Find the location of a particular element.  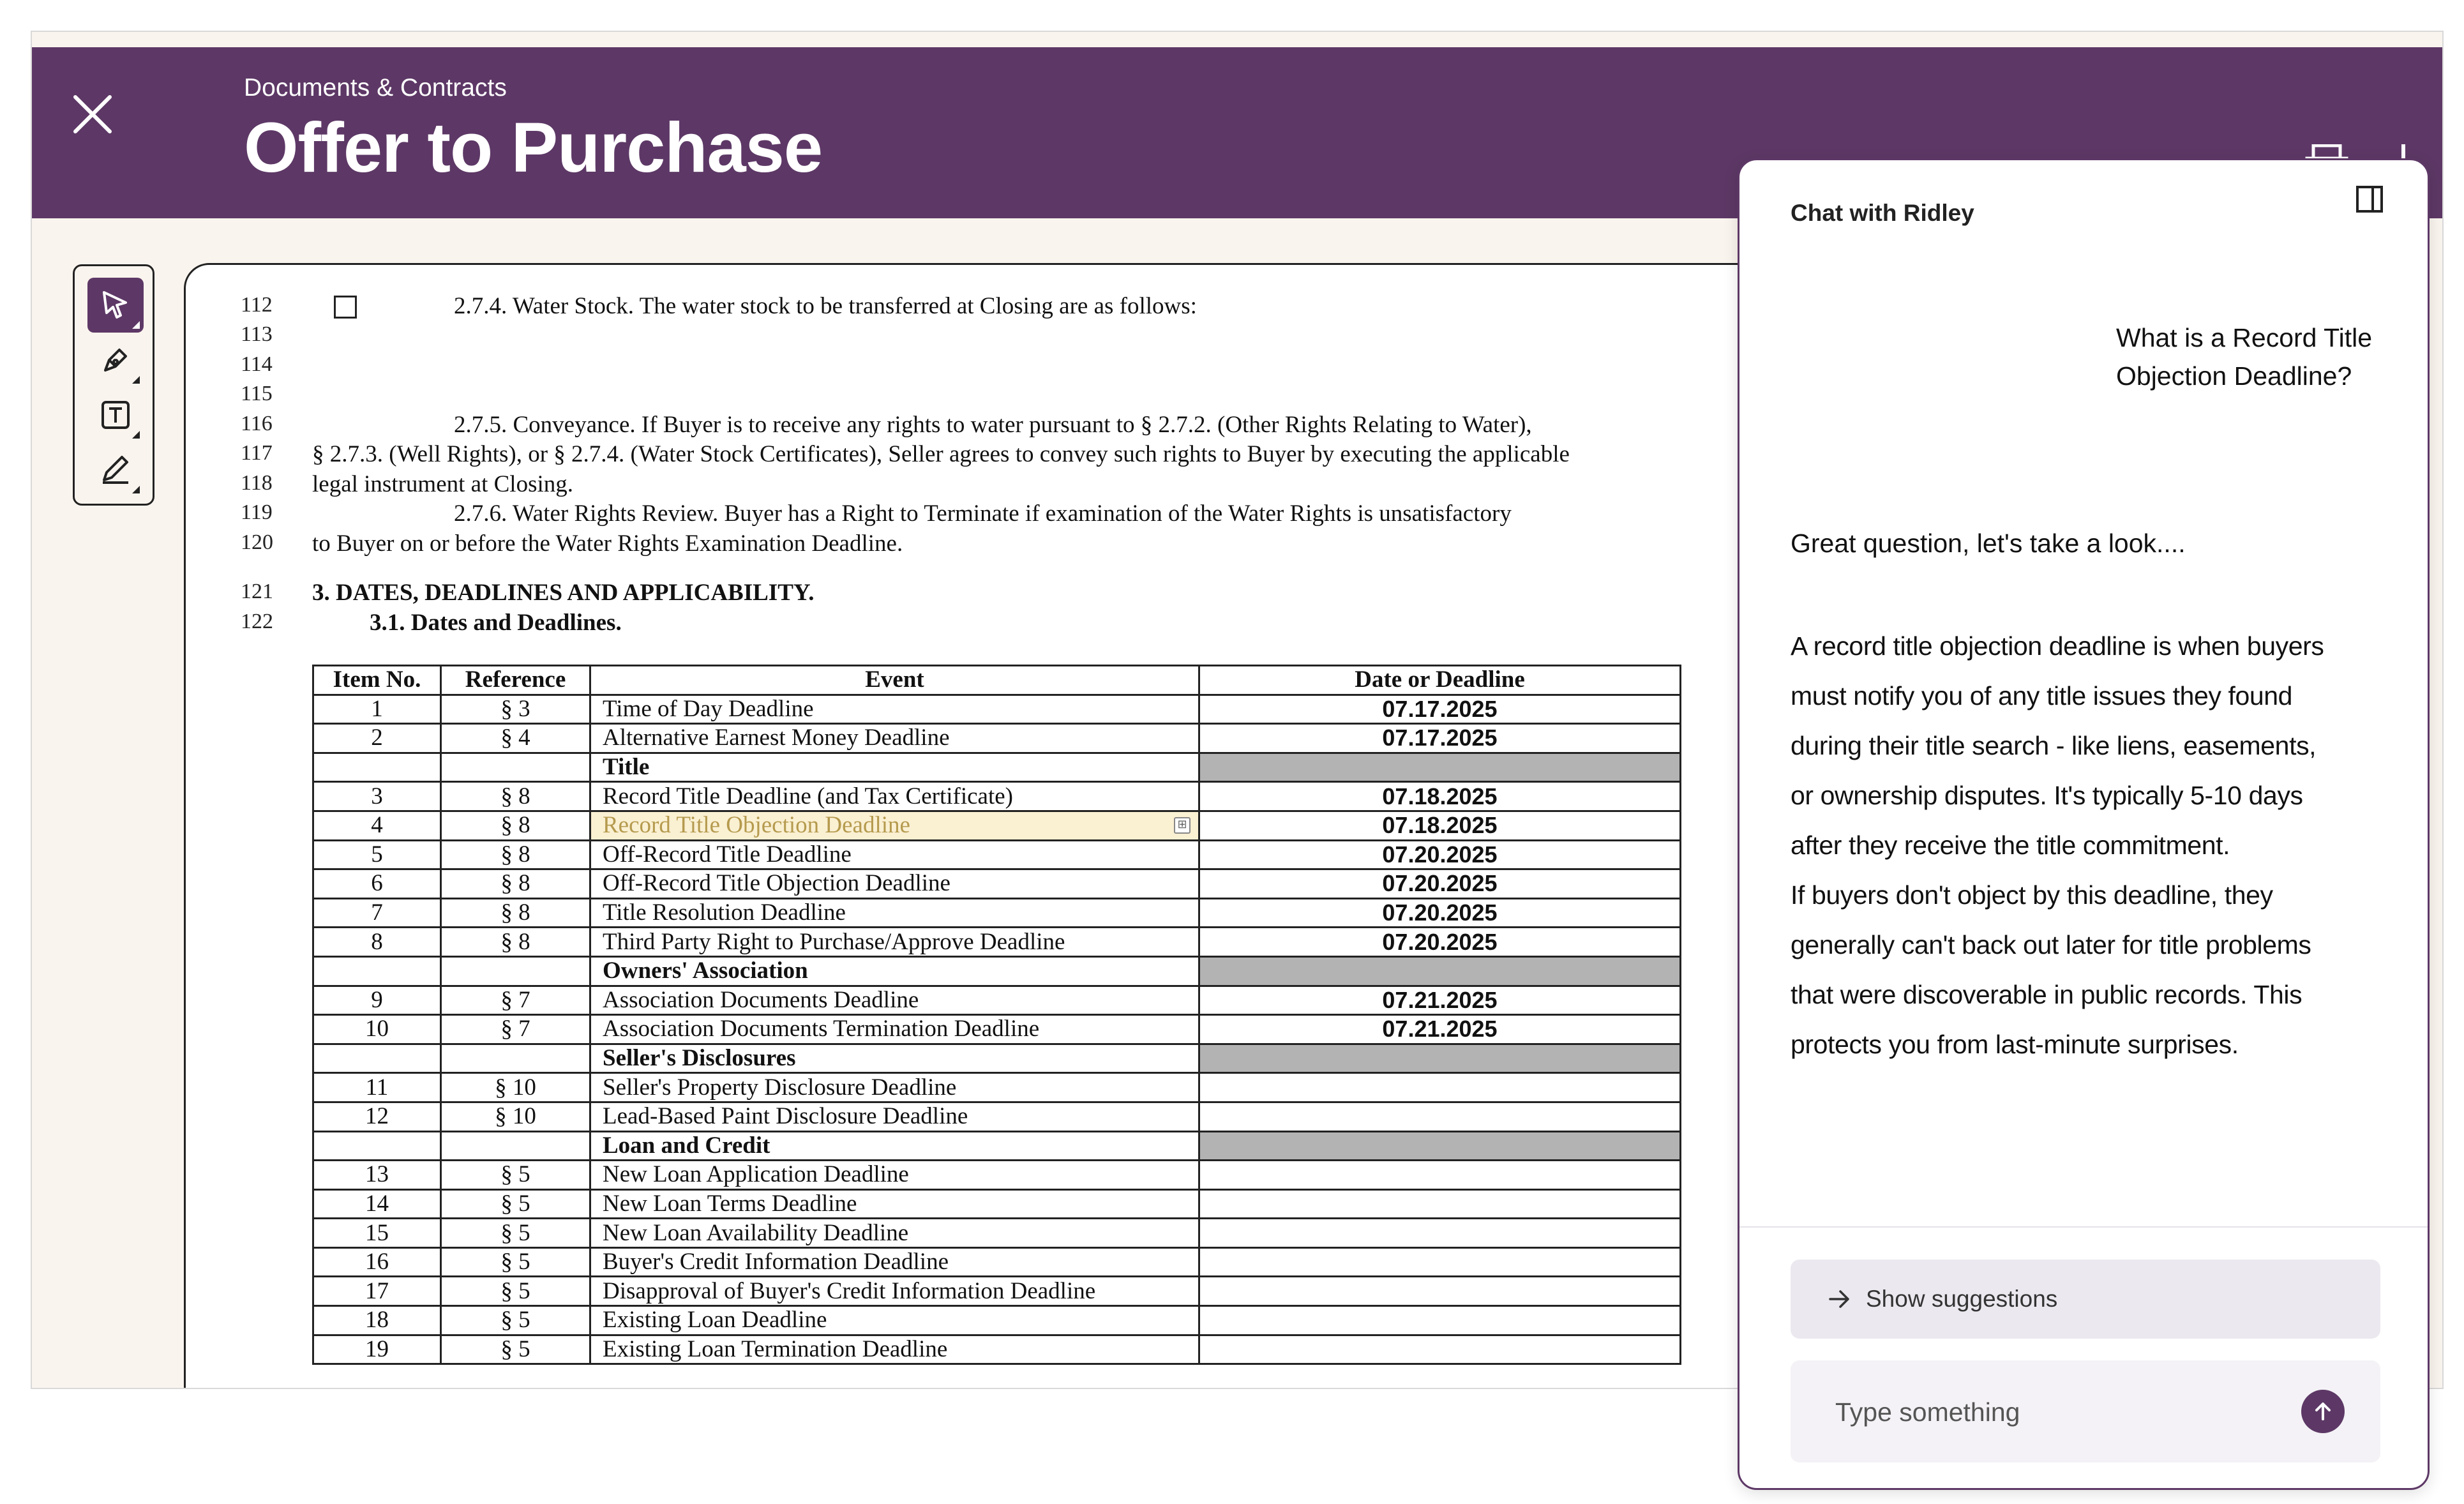

cell-event: Buyer's Credit Information Deadline is located at coordinates (894, 1262).